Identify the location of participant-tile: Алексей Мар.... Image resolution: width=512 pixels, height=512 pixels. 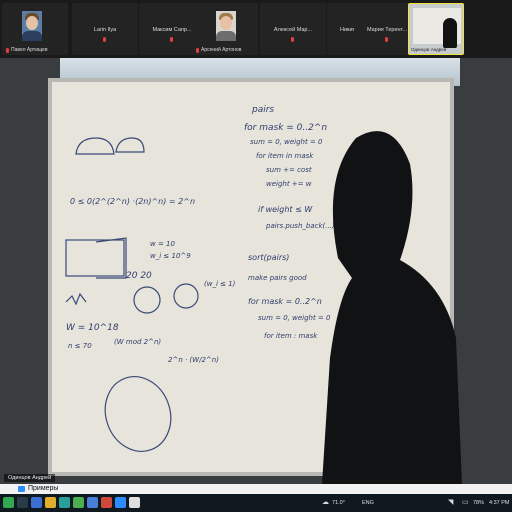
(293, 29).